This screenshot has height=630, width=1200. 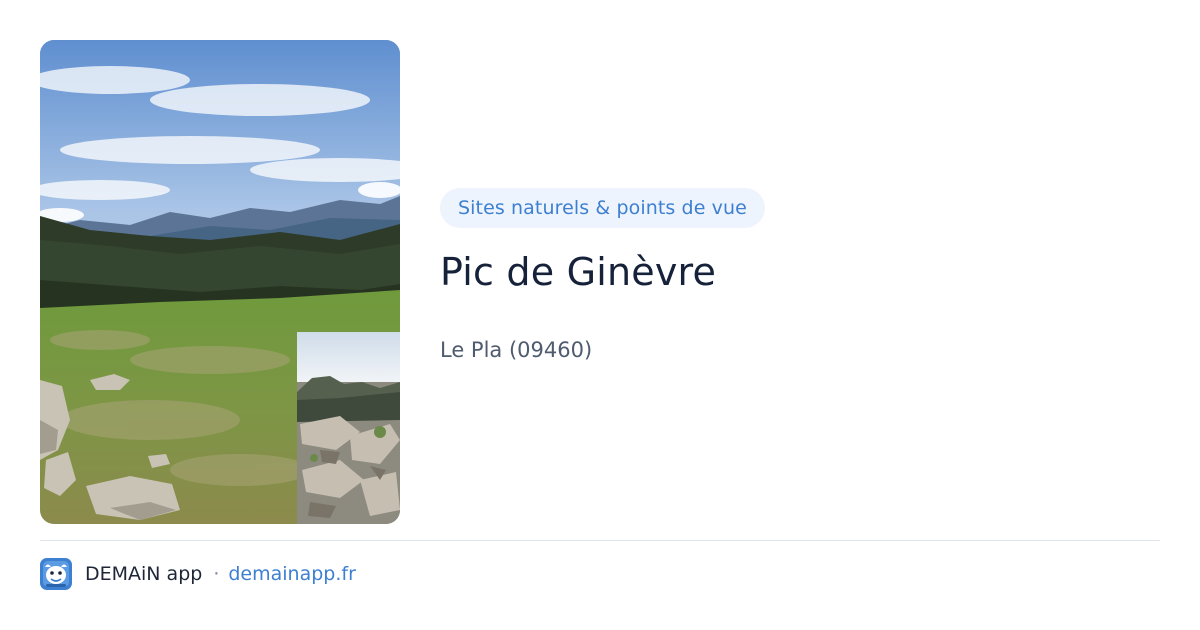 I want to click on category-badge: Sites naturels & points de vue, so click(x=602, y=208).